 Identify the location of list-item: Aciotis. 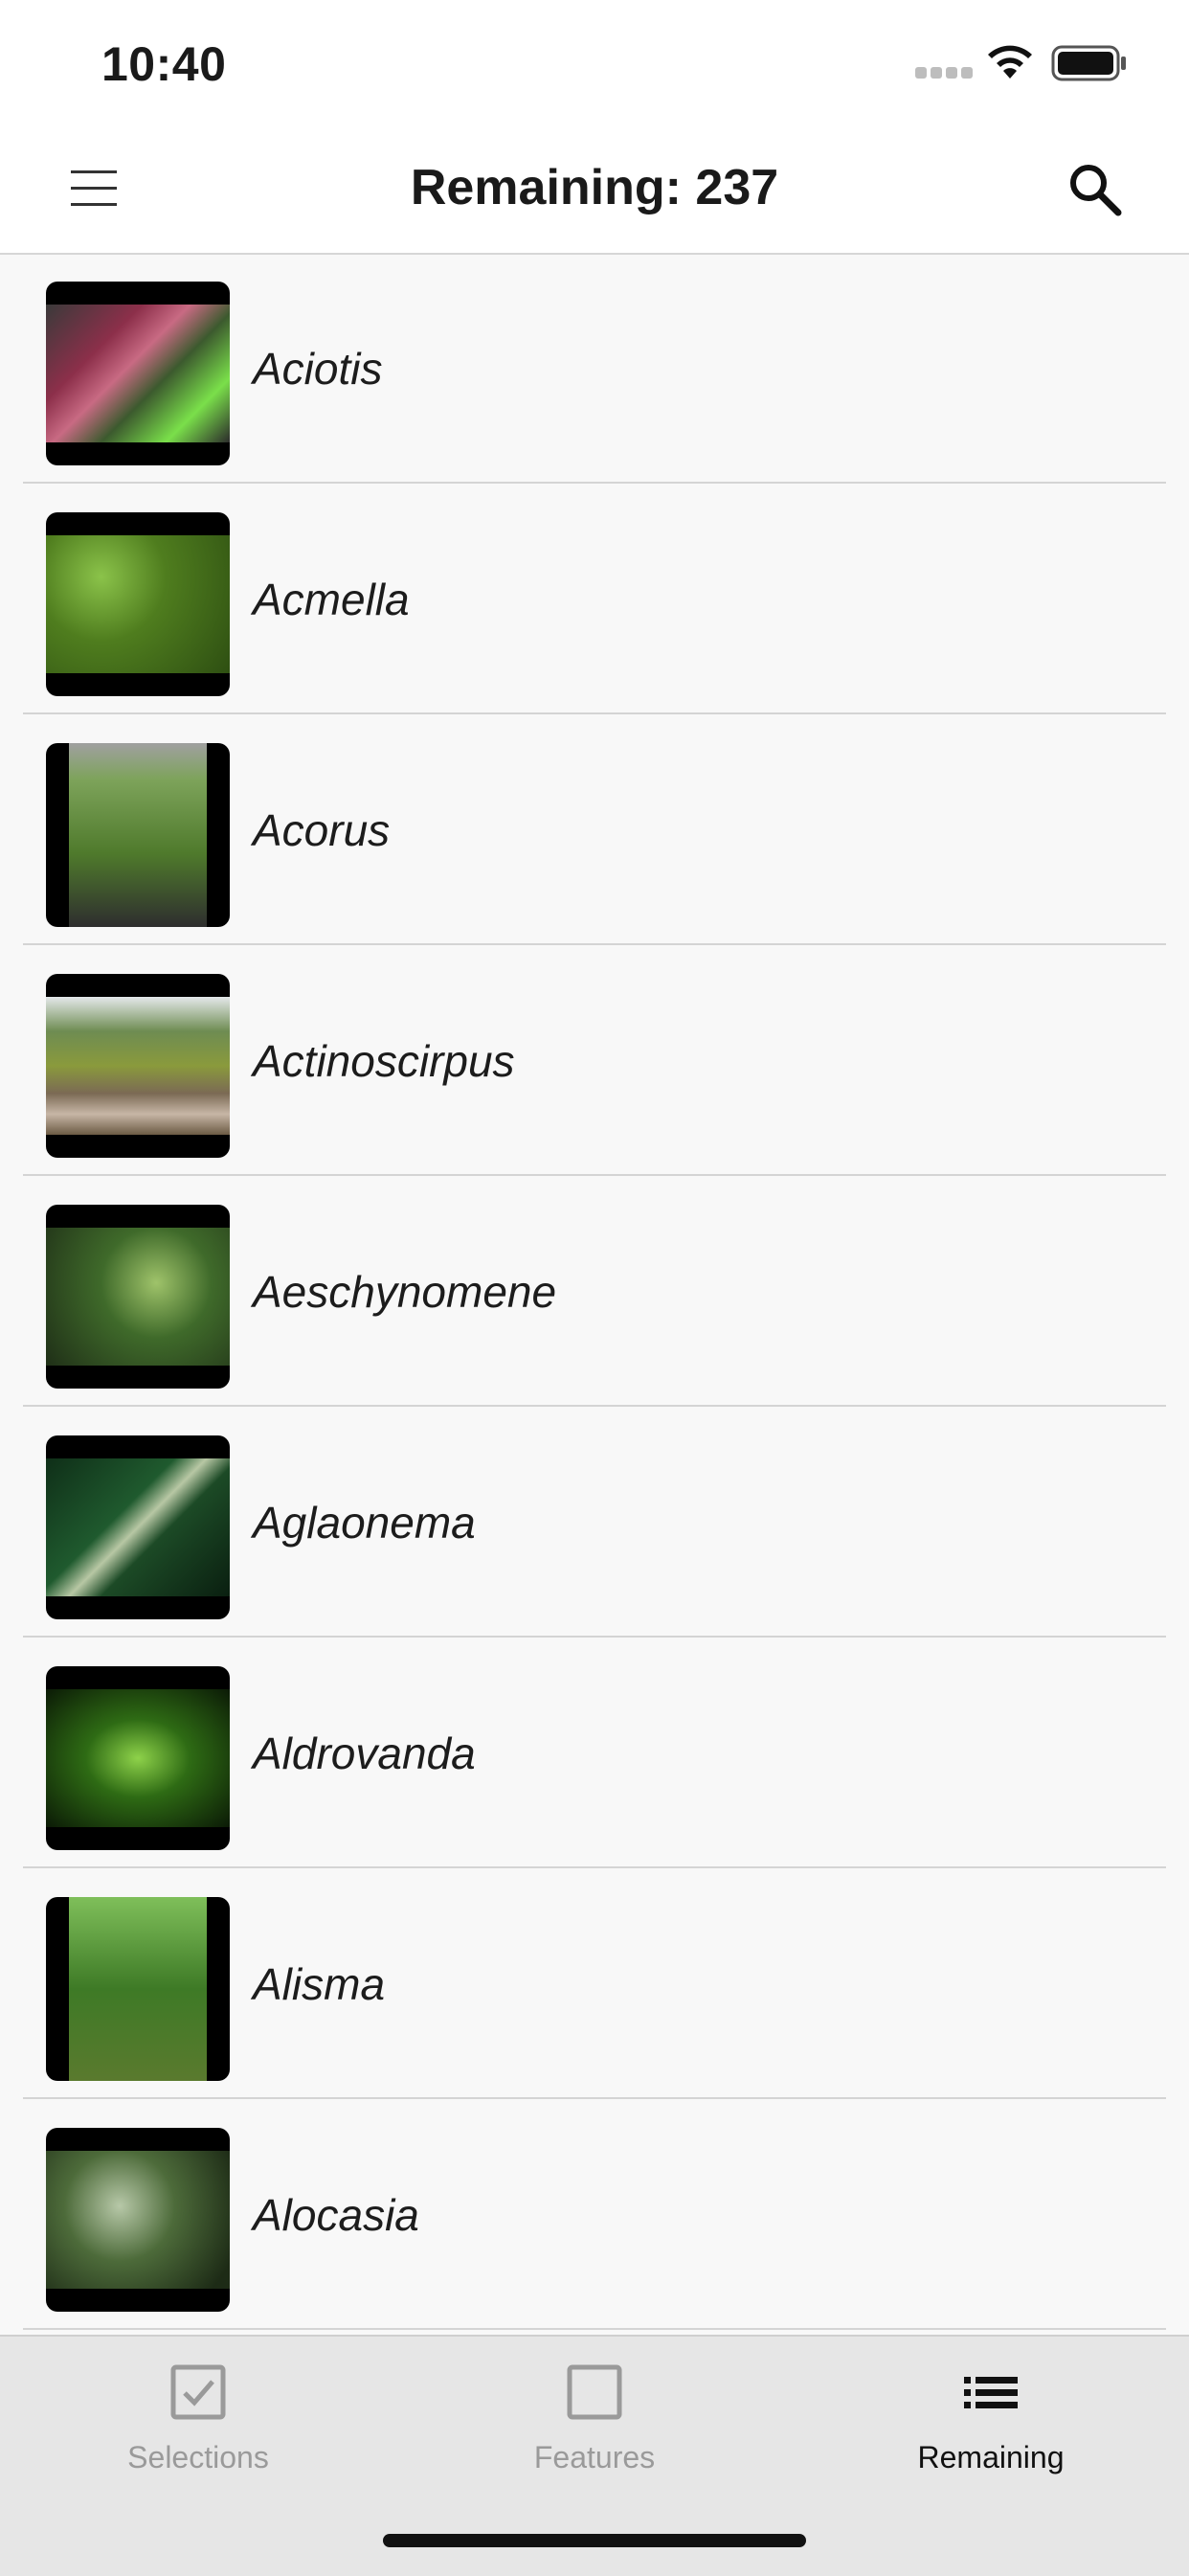
(594, 368).